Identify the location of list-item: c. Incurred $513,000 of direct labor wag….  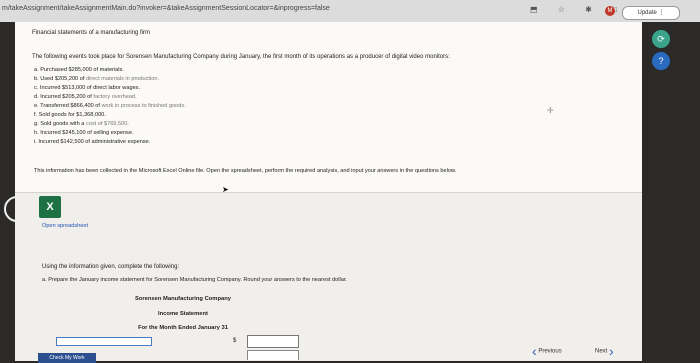
(87, 88).